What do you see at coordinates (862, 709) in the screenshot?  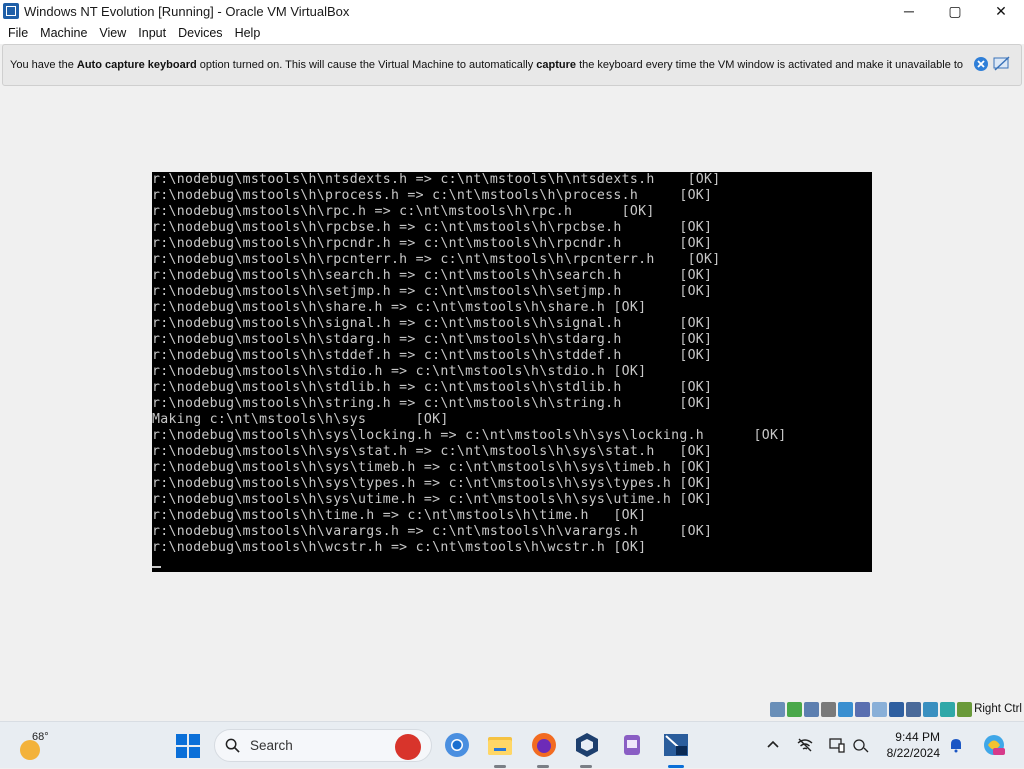 I see `usb-icon` at bounding box center [862, 709].